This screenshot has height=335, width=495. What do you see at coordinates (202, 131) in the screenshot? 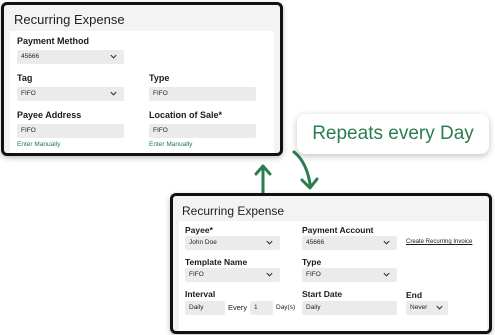
I see `location-of-sale-field: FIFO` at bounding box center [202, 131].